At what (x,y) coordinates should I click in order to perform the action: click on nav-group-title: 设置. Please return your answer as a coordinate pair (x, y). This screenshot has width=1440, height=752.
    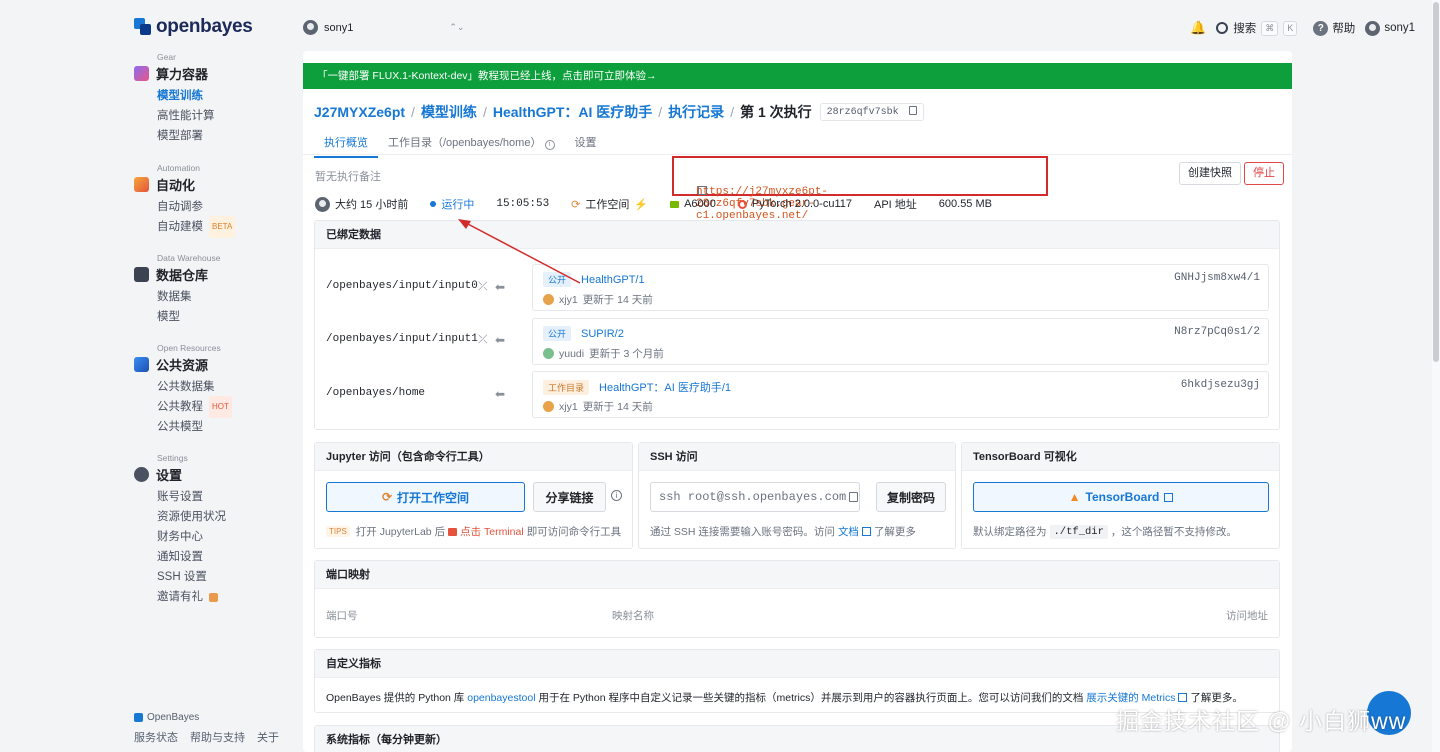
    Looking at the image, I should click on (180, 474).